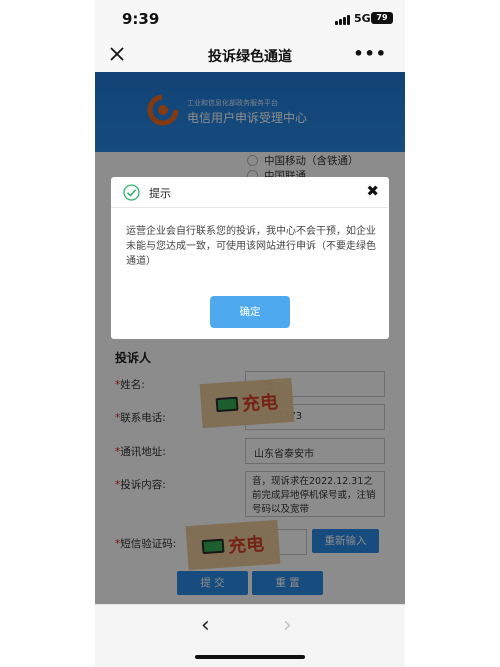 This screenshot has height=667, width=500. What do you see at coordinates (250, 55) in the screenshot?
I see `nav-bar: 投诉绿色通道 •••` at bounding box center [250, 55].